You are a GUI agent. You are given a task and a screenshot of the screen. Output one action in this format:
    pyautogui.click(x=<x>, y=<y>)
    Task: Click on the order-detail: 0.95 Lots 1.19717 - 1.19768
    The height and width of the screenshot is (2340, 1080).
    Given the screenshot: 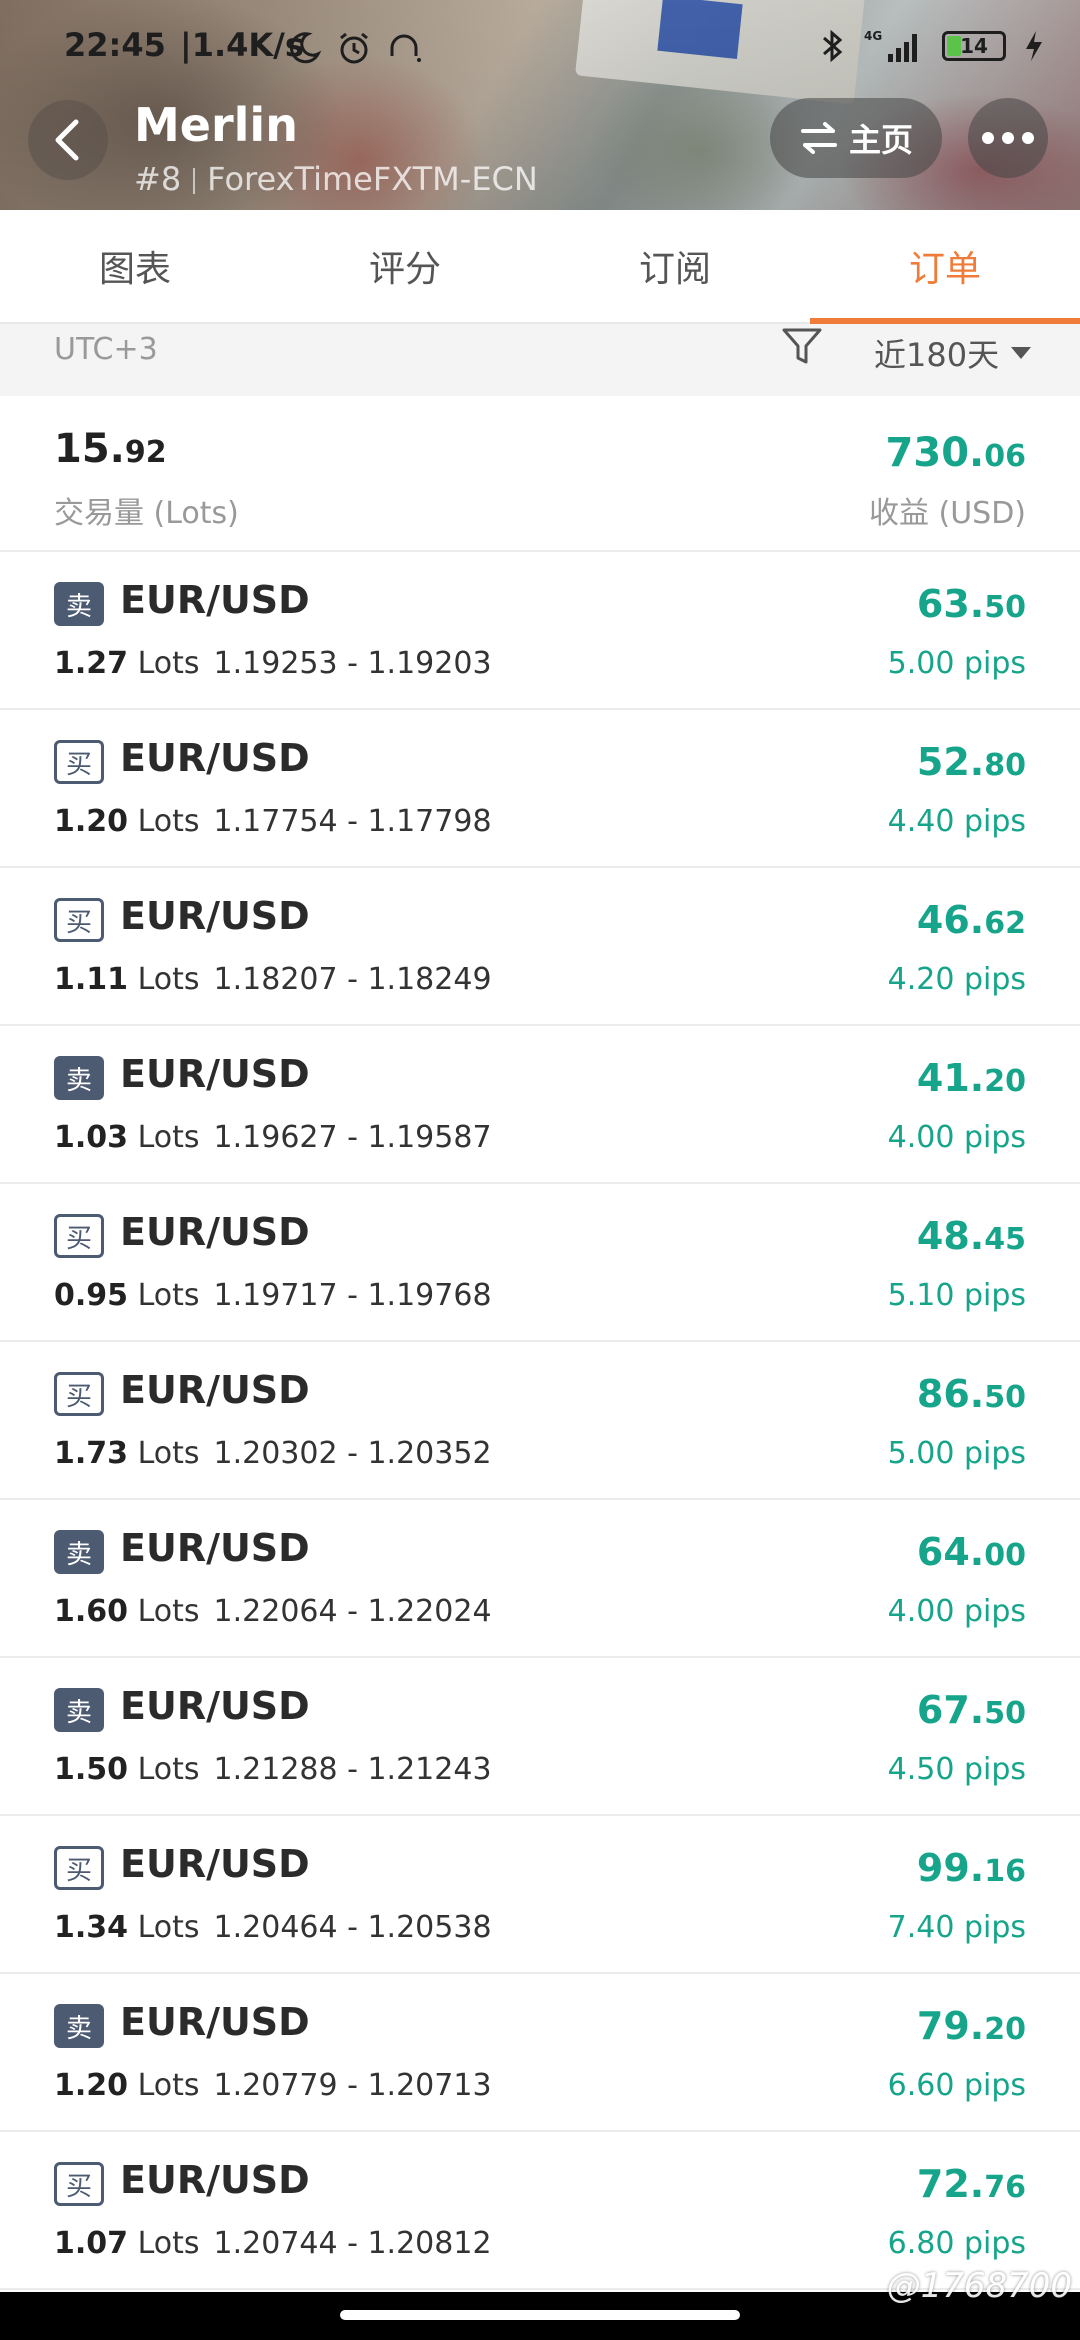 What is the action you would take?
    pyautogui.click(x=273, y=1295)
    